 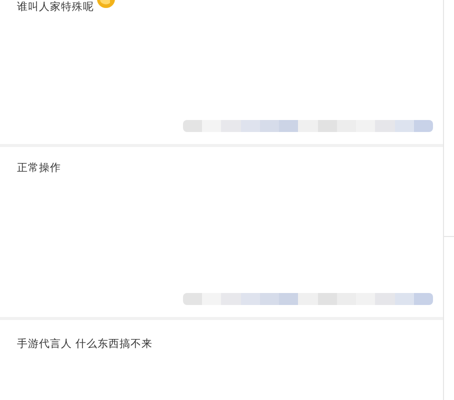 What do you see at coordinates (39, 168) in the screenshot?
I see `comment-text: 正常操作` at bounding box center [39, 168].